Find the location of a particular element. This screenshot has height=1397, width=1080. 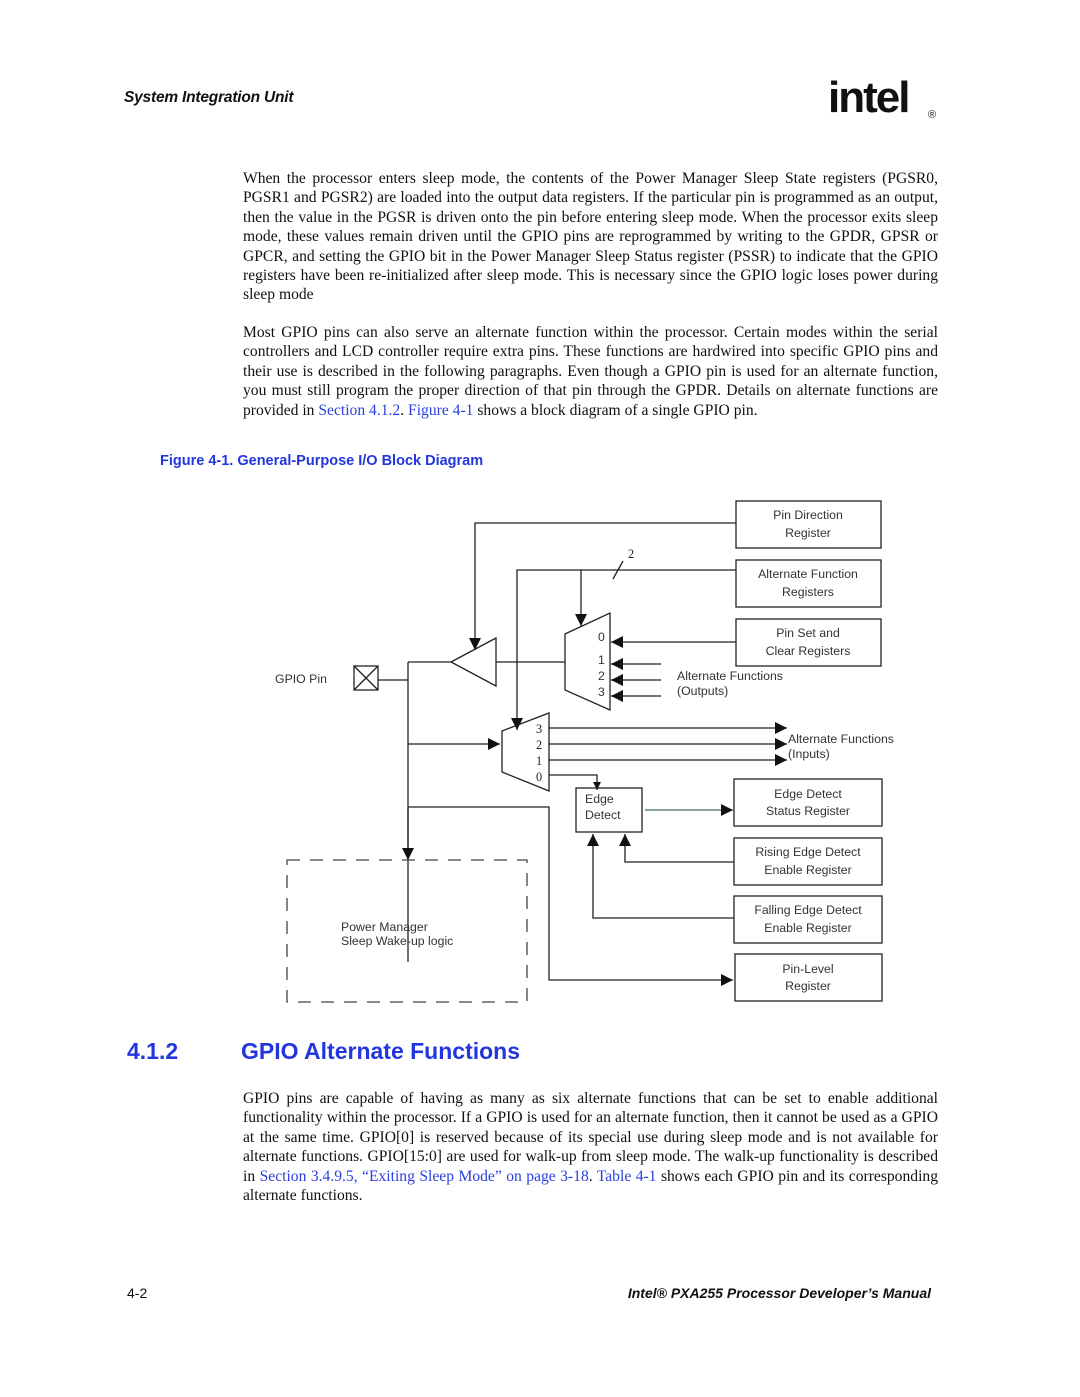

in-mux-output-3: 3 is located at coordinates (539, 729).